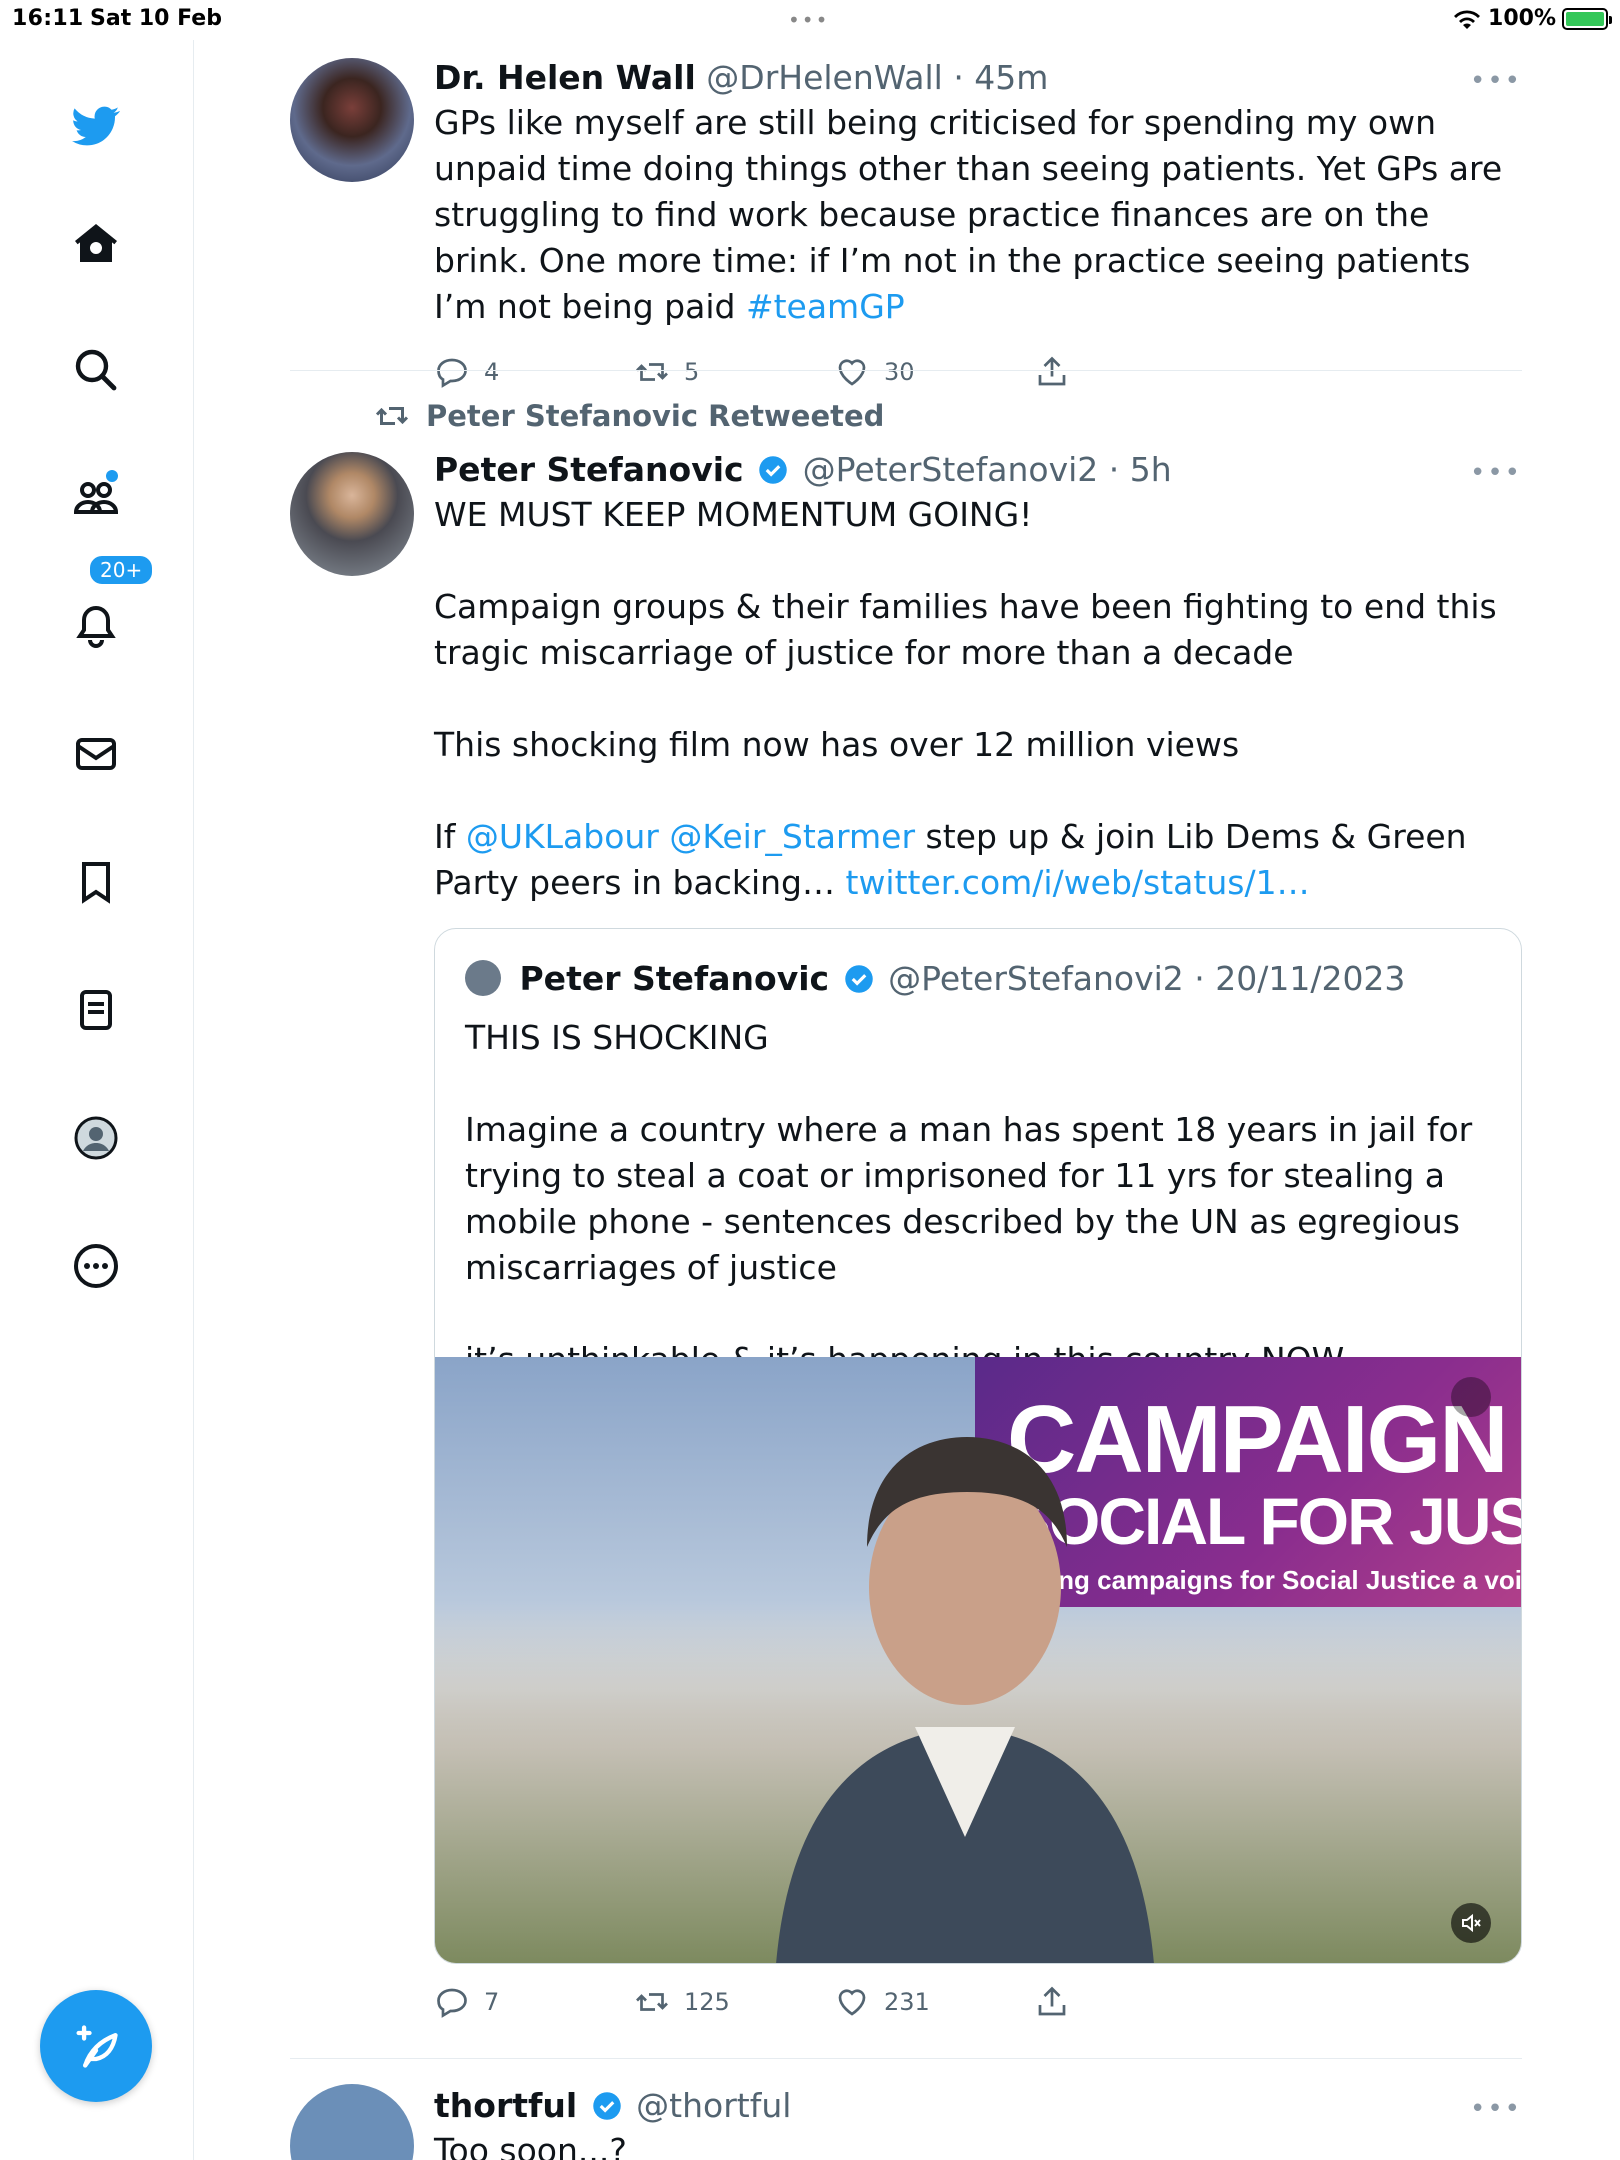 The height and width of the screenshot is (2160, 1620). Describe the element at coordinates (534, 2002) in the screenshot. I see `reply-button: 7` at that location.